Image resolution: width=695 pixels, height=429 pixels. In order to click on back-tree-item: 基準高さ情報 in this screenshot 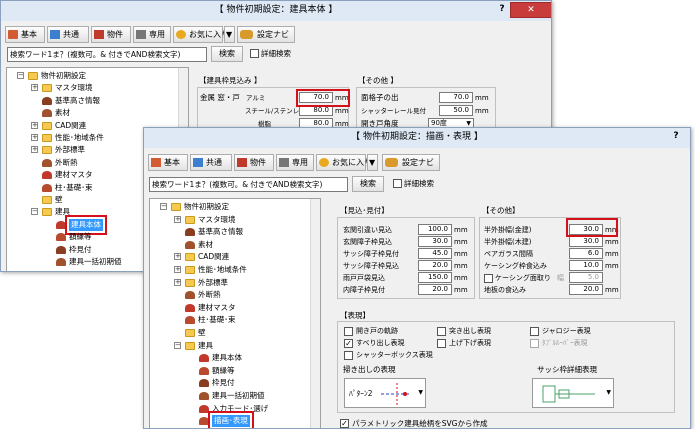, I will do `click(92, 101)`.